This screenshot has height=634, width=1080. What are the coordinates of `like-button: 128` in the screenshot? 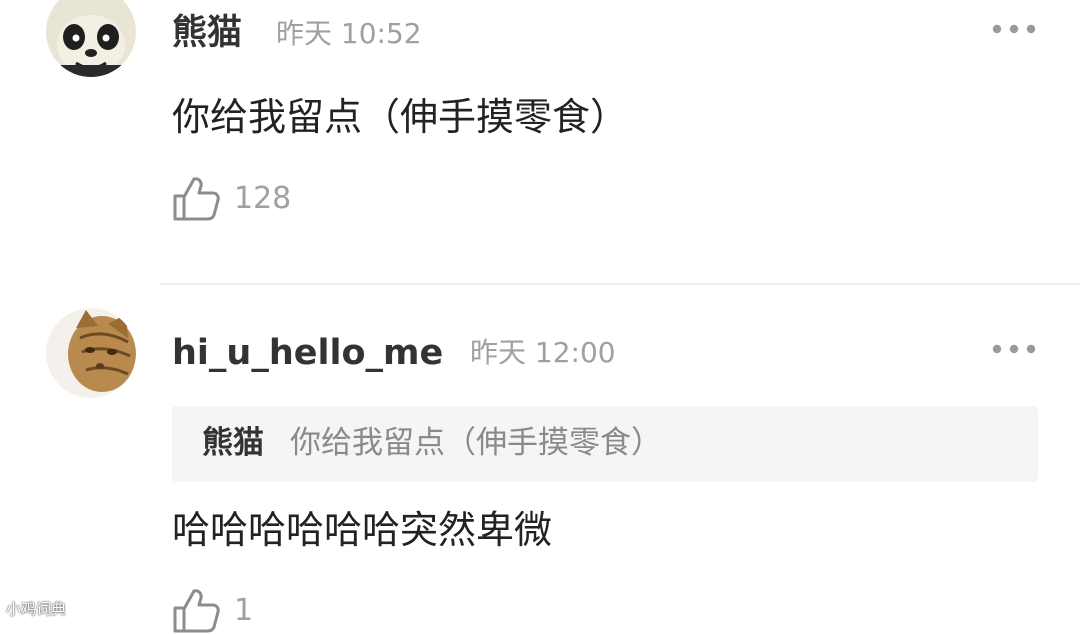 It's located at (231, 199).